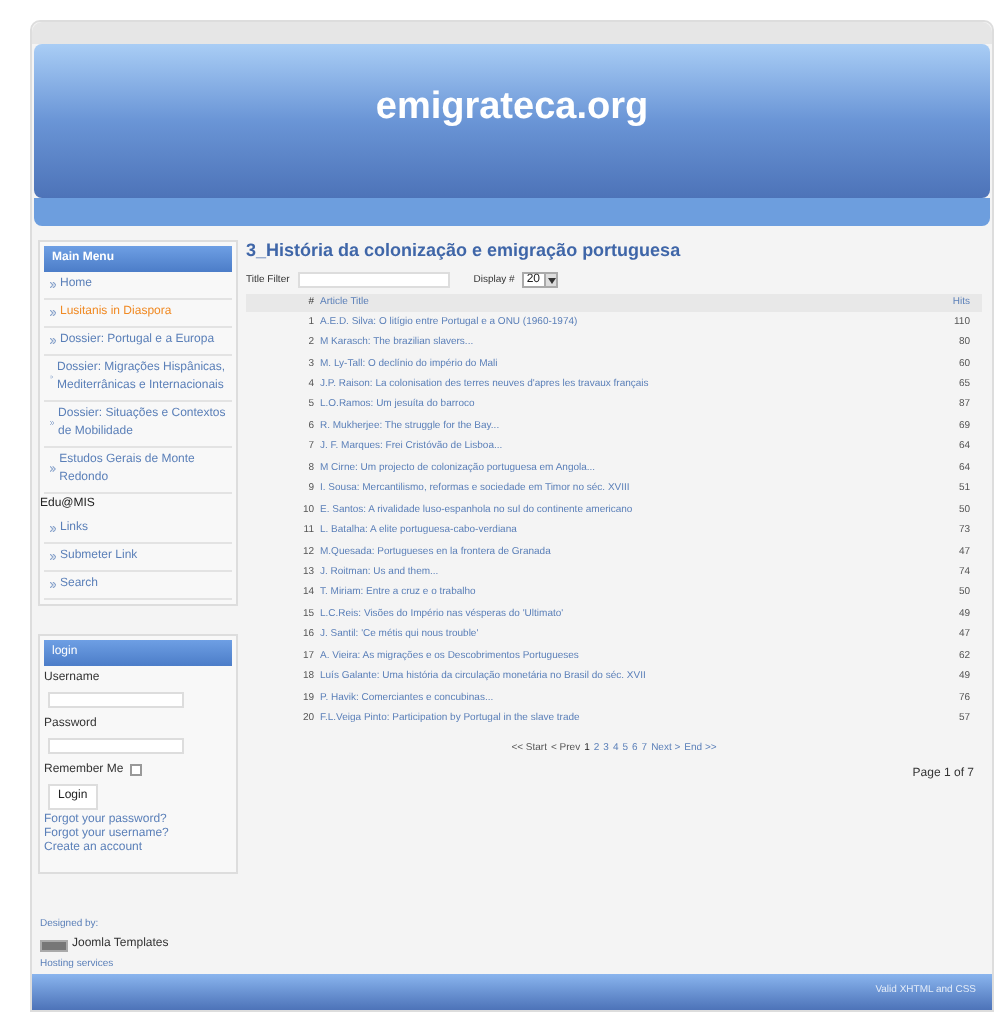 This screenshot has width=1004, height=1012. Describe the element at coordinates (464, 250) in the screenshot. I see `page-heading: 3_História da colonização e emigração portuguesa` at that location.